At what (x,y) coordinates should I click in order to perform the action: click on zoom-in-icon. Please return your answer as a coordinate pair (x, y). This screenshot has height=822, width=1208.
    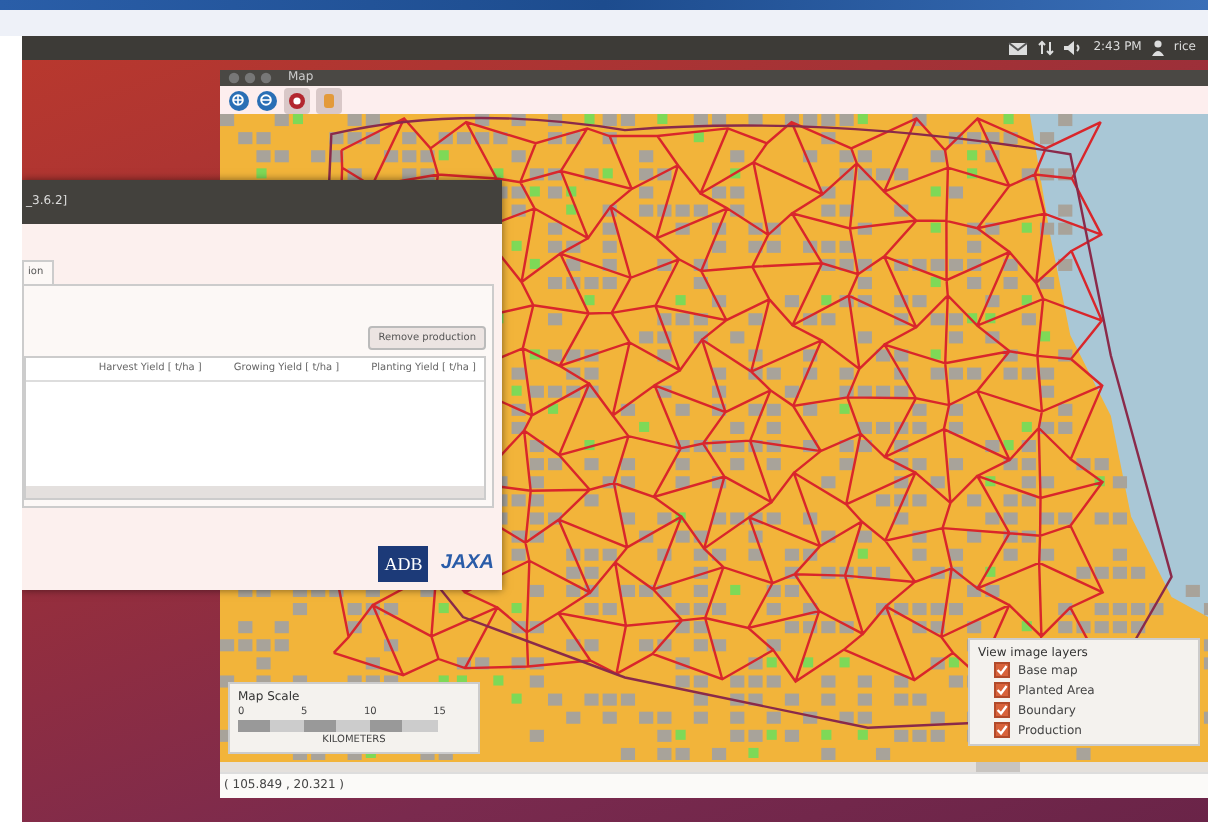
    Looking at the image, I should click on (239, 100).